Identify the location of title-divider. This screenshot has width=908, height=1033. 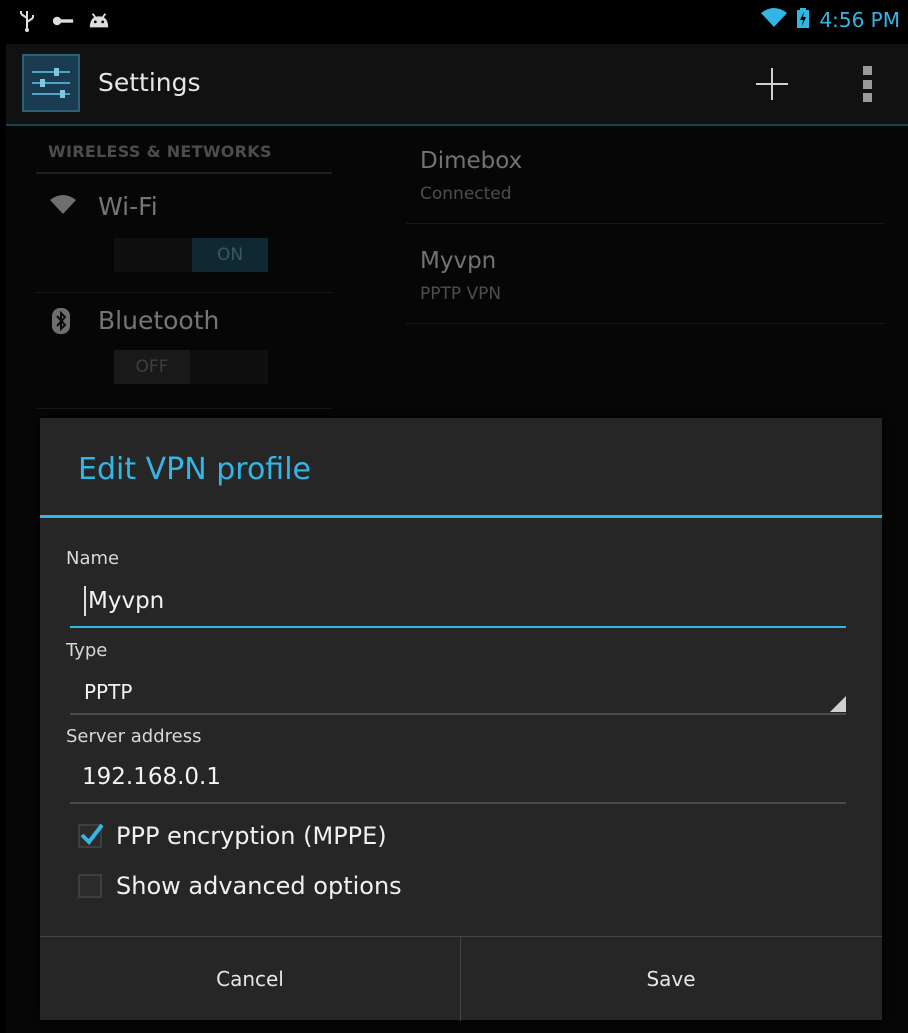
(461, 516).